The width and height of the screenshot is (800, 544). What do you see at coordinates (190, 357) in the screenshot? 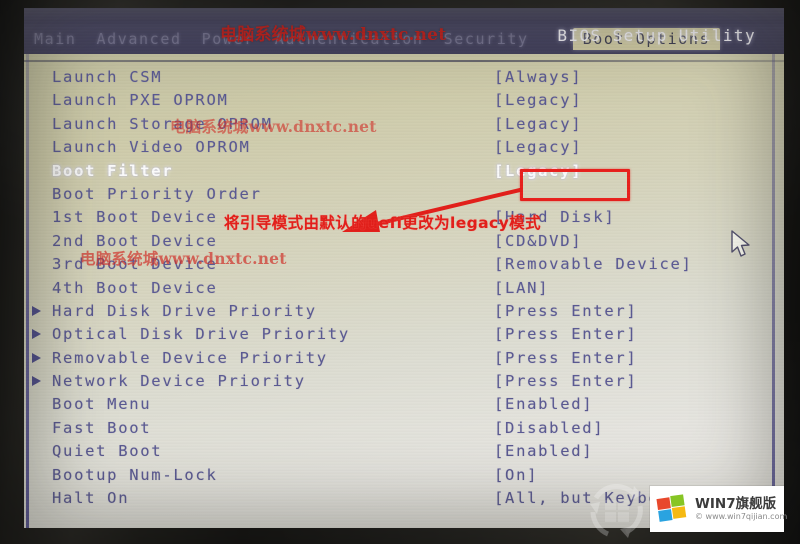
I see `setting-label: Removable Device Priority` at bounding box center [190, 357].